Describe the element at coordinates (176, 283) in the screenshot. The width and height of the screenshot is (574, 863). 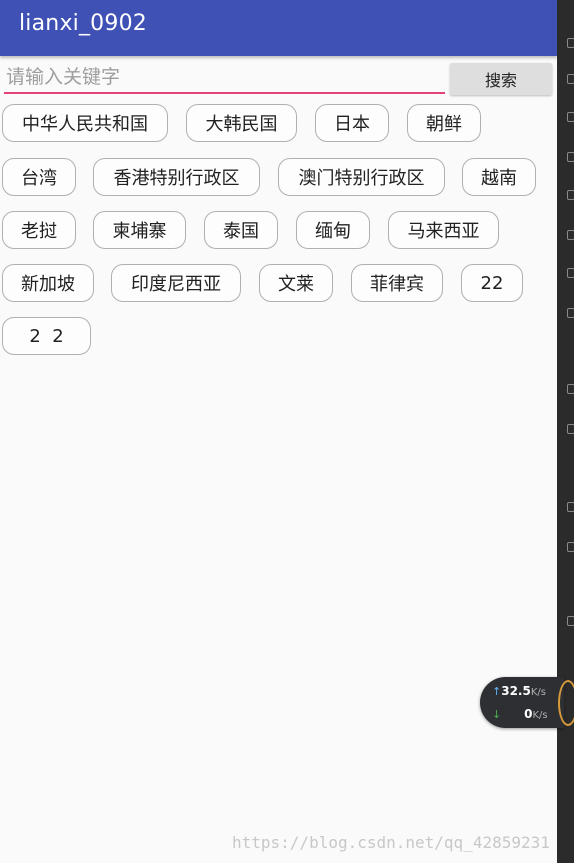
I see `tag-button: 印度尼西亚` at that location.